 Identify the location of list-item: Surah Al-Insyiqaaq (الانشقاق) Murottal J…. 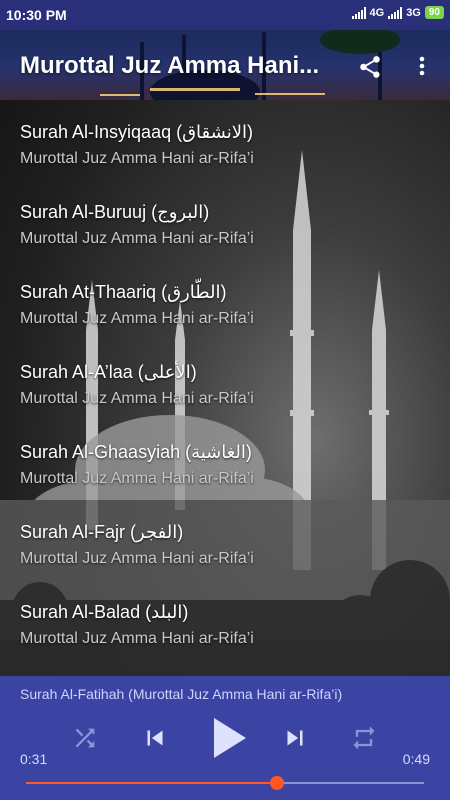
(225, 140).